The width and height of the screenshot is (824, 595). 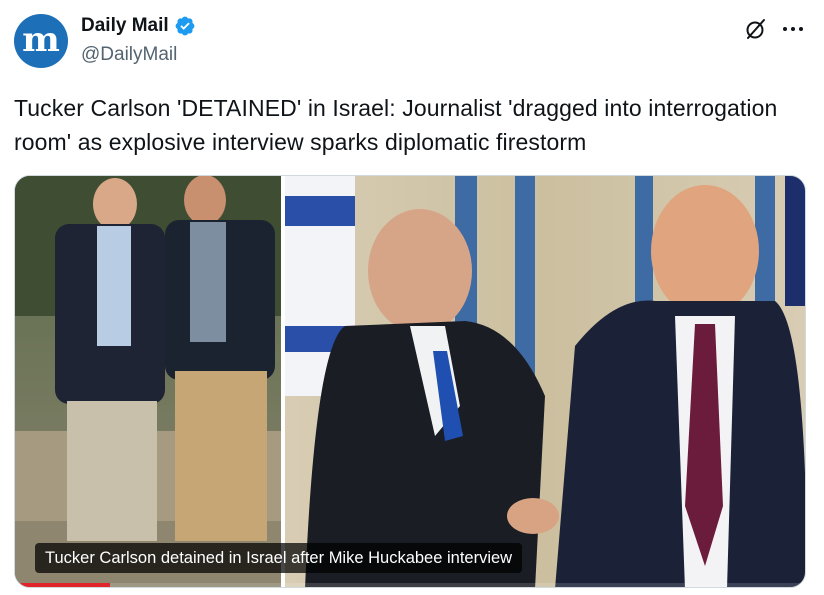 I want to click on avatar: m, so click(x=41, y=41).